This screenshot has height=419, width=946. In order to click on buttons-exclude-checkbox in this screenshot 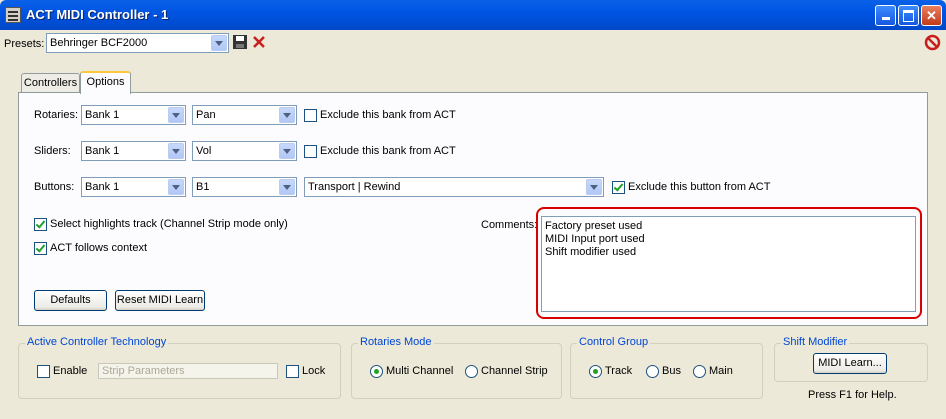, I will do `click(618, 187)`.